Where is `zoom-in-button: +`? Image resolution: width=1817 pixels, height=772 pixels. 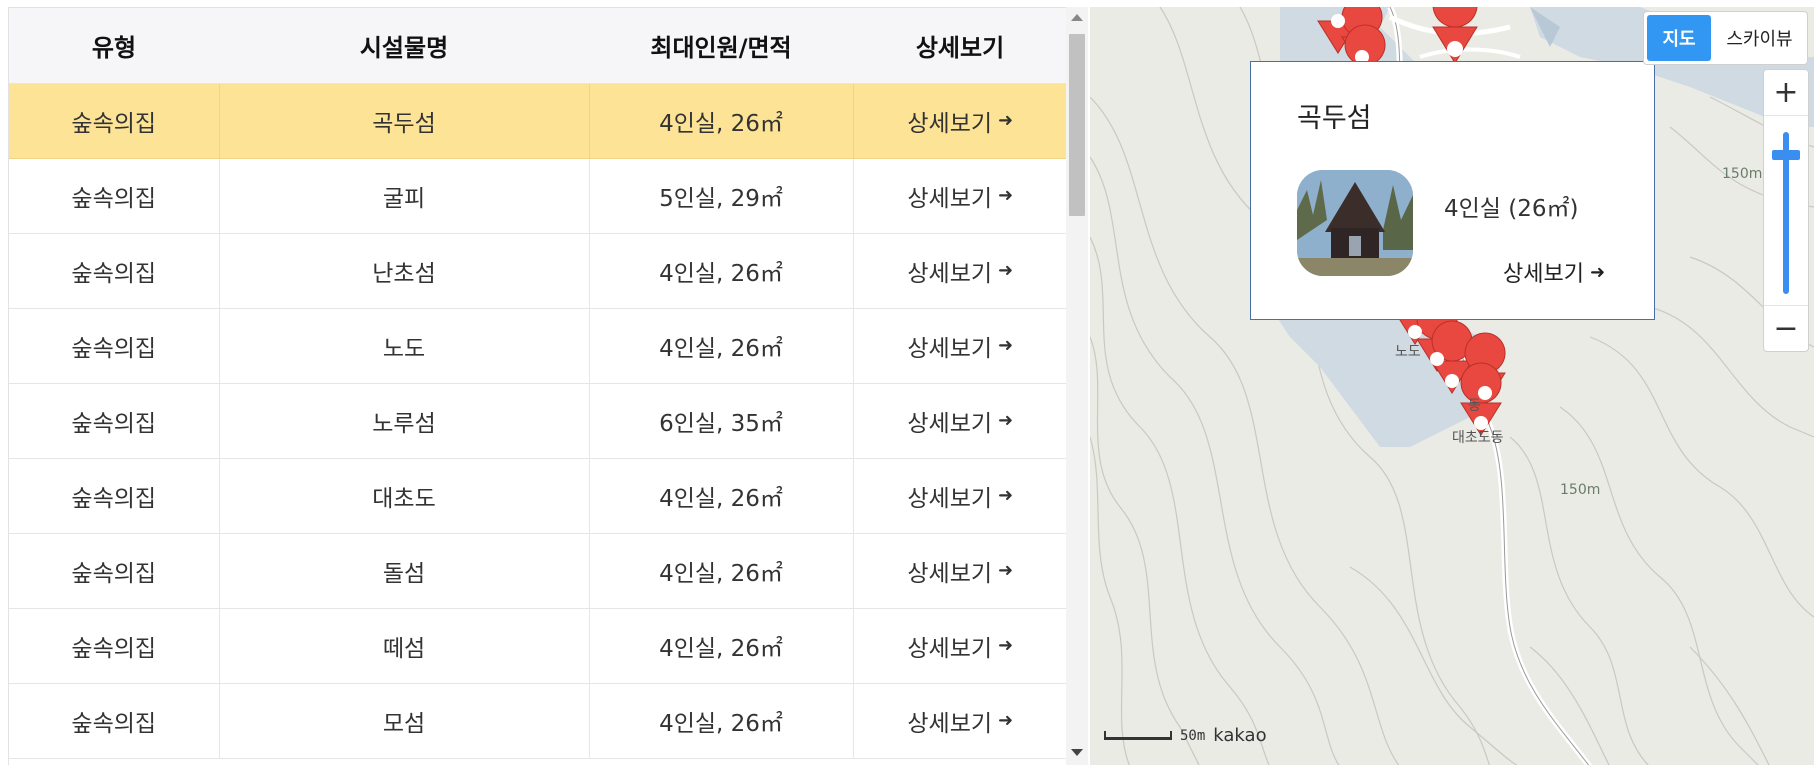
zoom-in-button: + is located at coordinates (1786, 93).